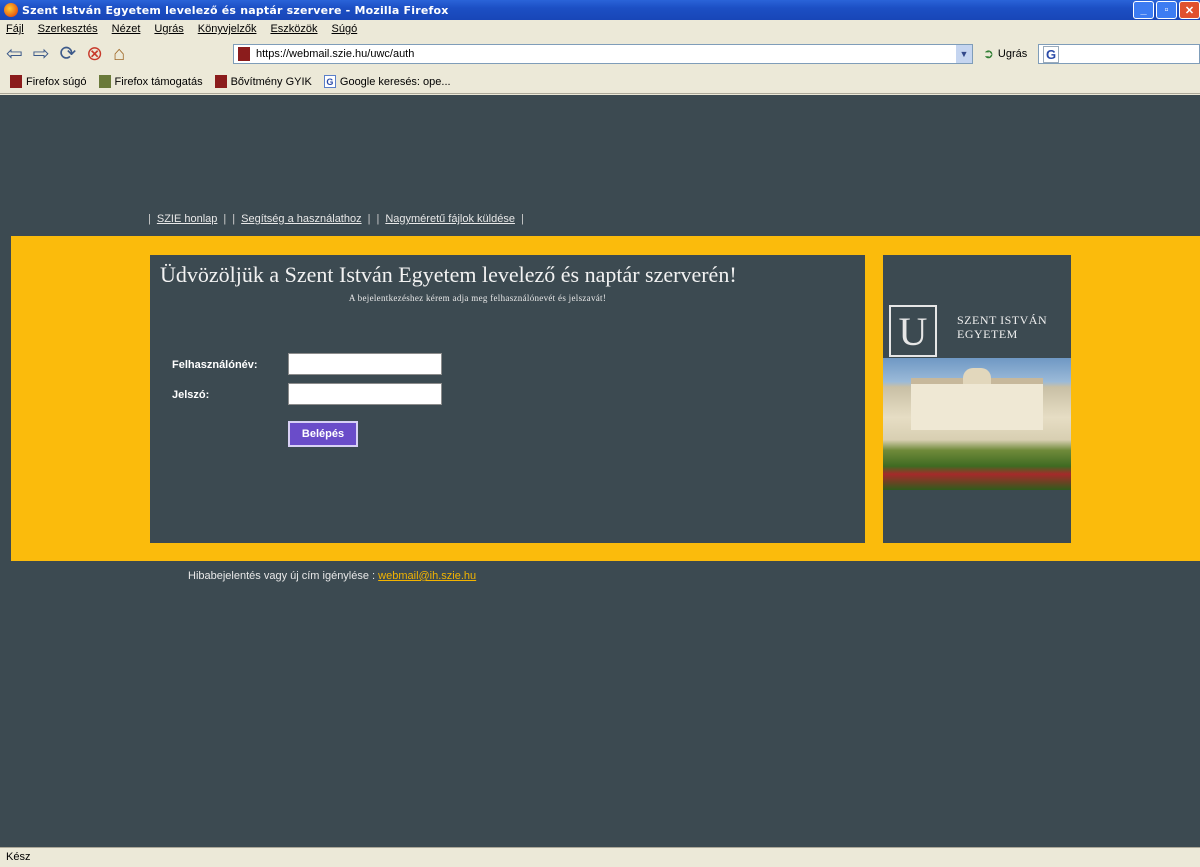 The height and width of the screenshot is (867, 1200). I want to click on campus-photo, so click(977, 424).